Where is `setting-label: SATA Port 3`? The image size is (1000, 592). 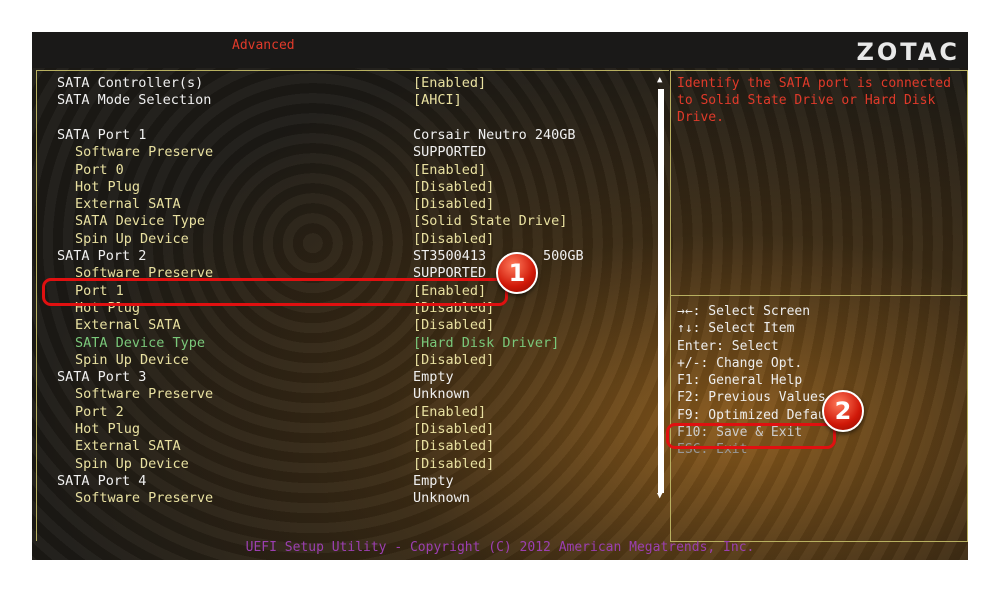
setting-label: SATA Port 3 is located at coordinates (101, 377).